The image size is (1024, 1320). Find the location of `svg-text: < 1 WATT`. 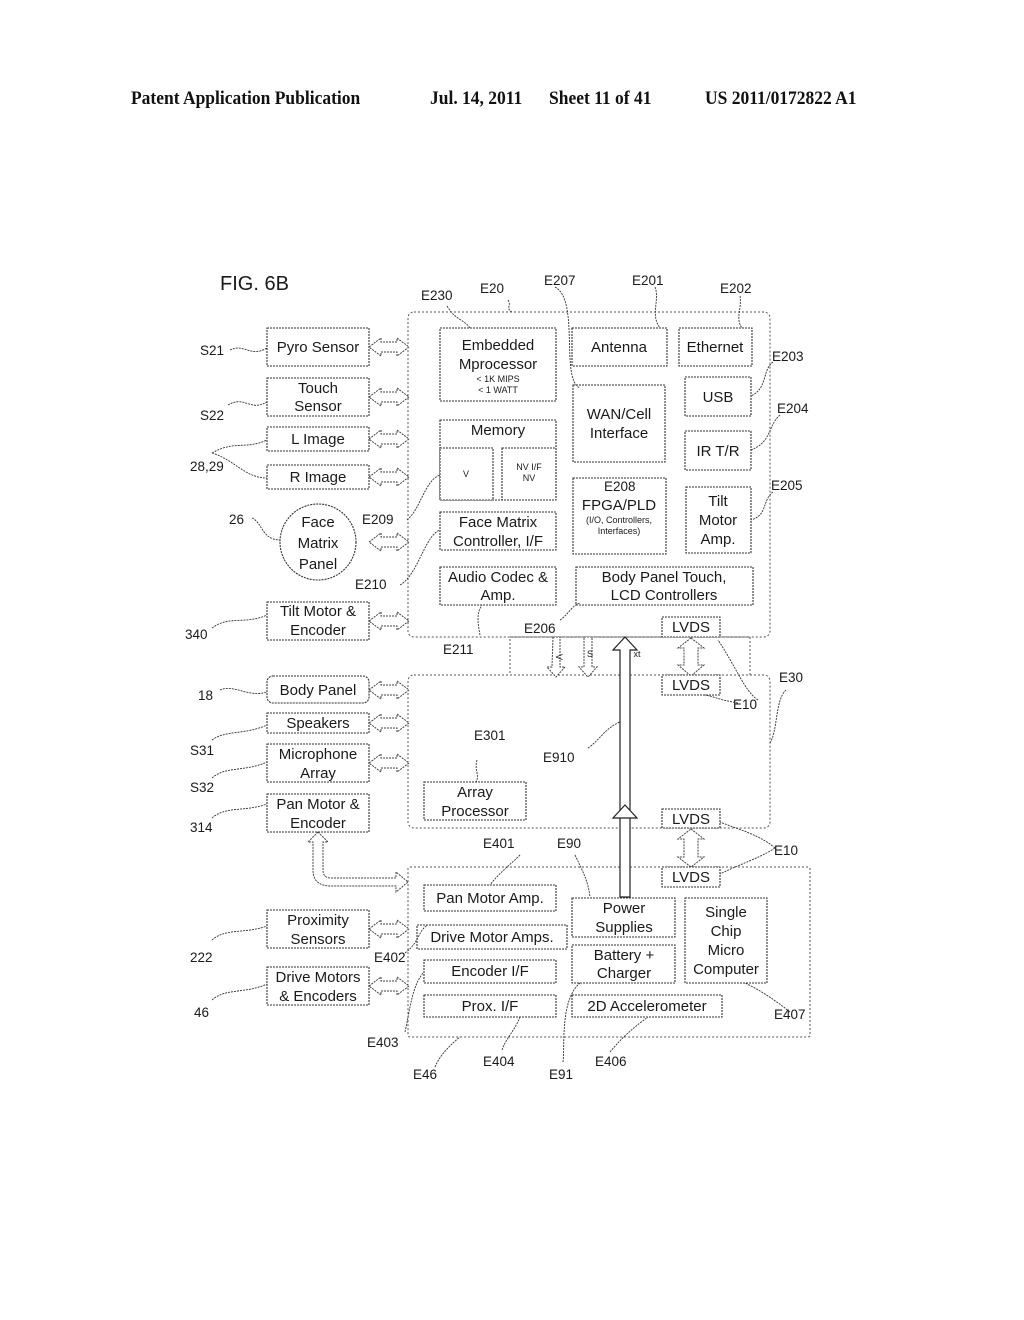

svg-text: < 1 WATT is located at coordinates (498, 390).